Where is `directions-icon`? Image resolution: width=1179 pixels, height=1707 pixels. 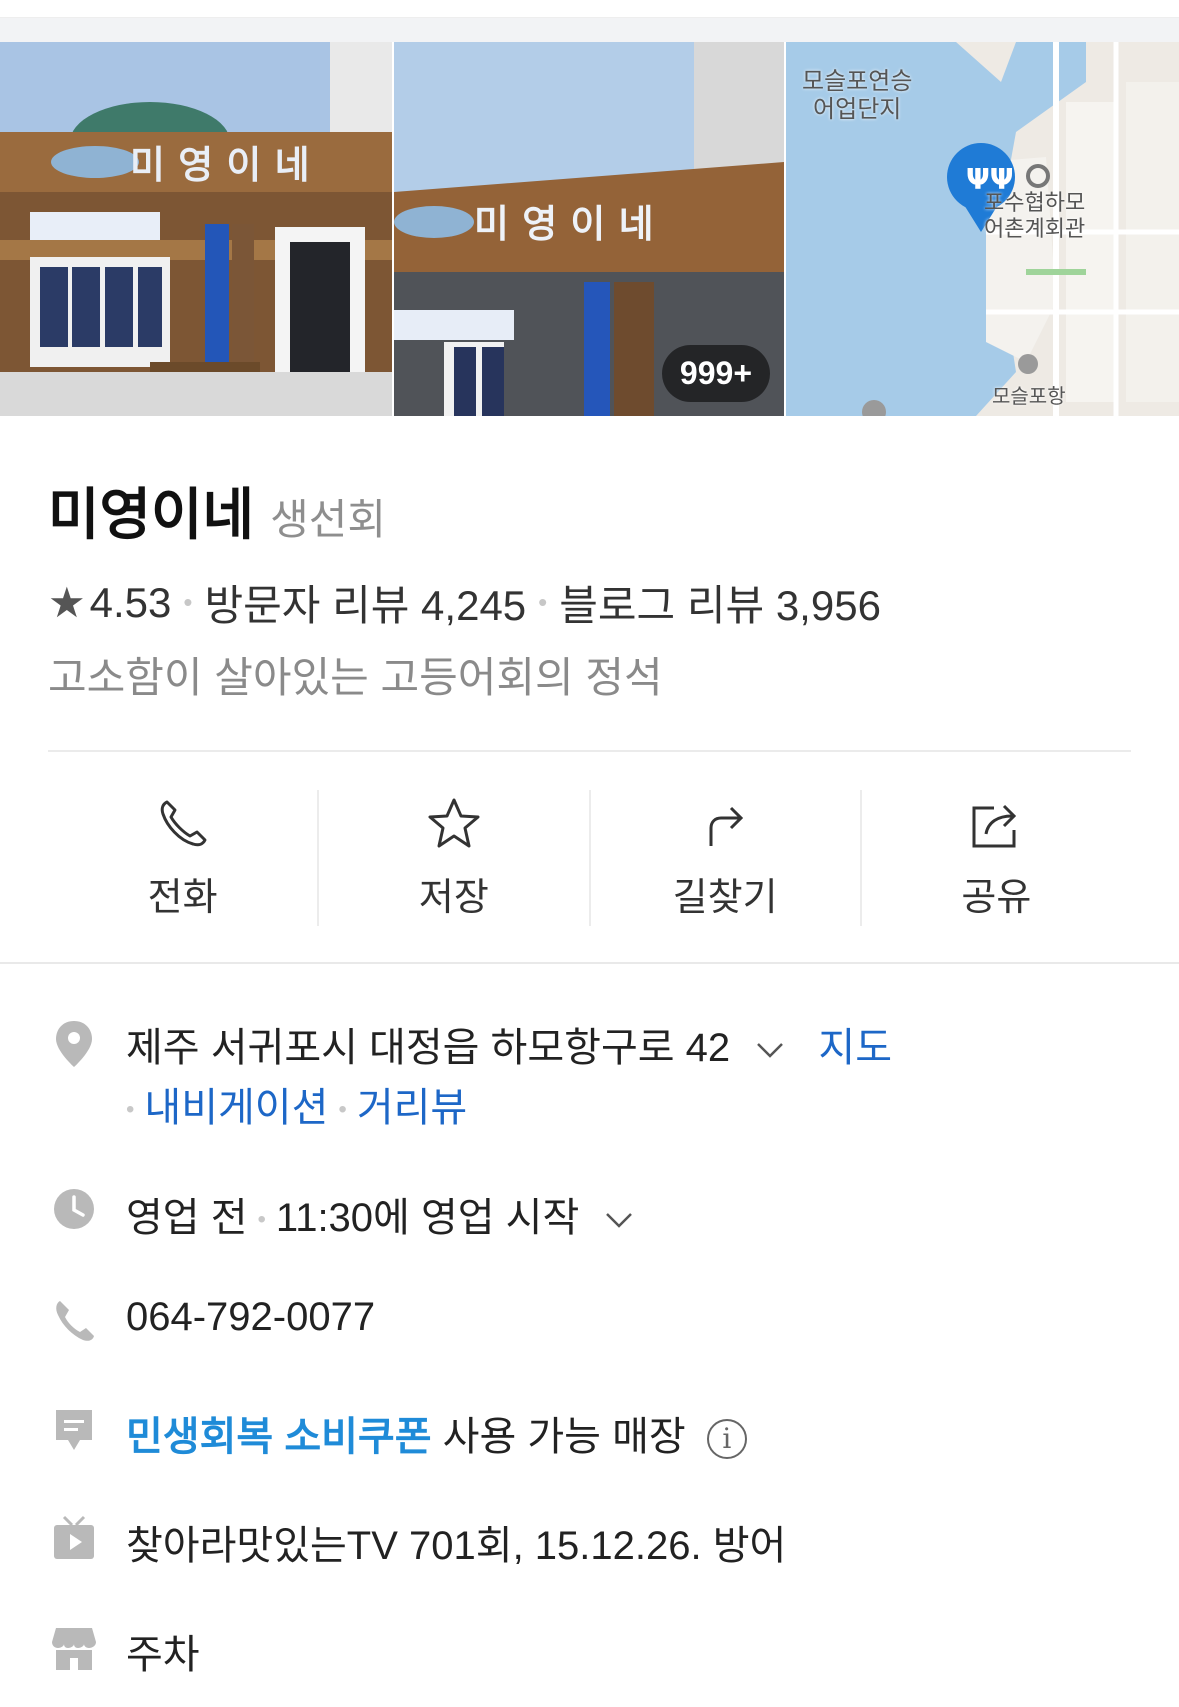
directions-icon is located at coordinates (726, 826).